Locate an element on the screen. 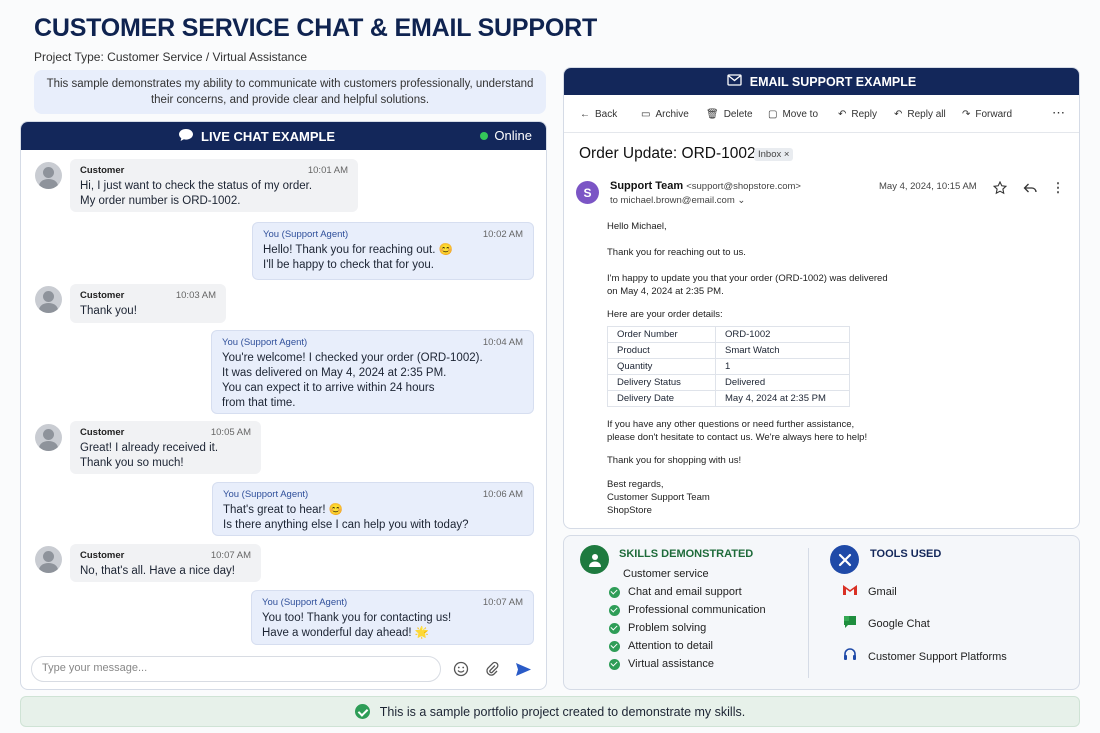 This screenshot has width=1100, height=733. table-row: Quantity 1 is located at coordinates (728, 366).